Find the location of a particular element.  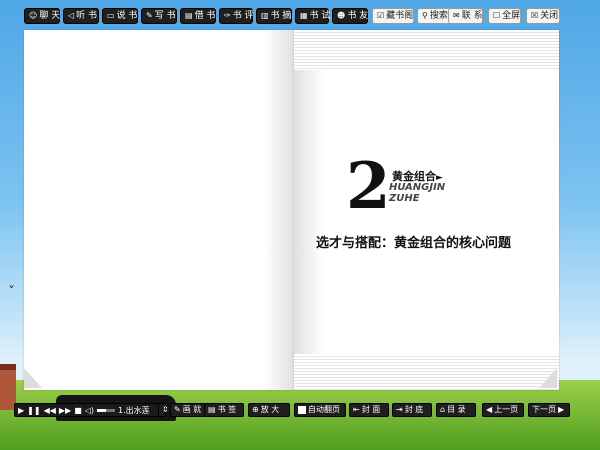

zoom-icon: ⊕ is located at coordinates (255, 409).